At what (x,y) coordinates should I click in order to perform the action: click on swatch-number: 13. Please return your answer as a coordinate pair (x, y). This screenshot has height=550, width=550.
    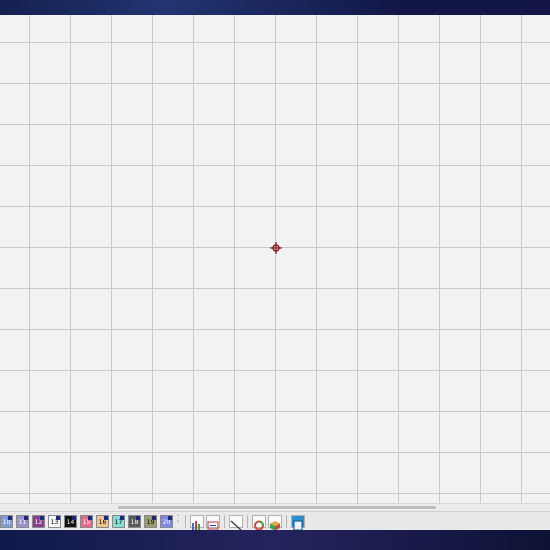
    Looking at the image, I should click on (54, 522).